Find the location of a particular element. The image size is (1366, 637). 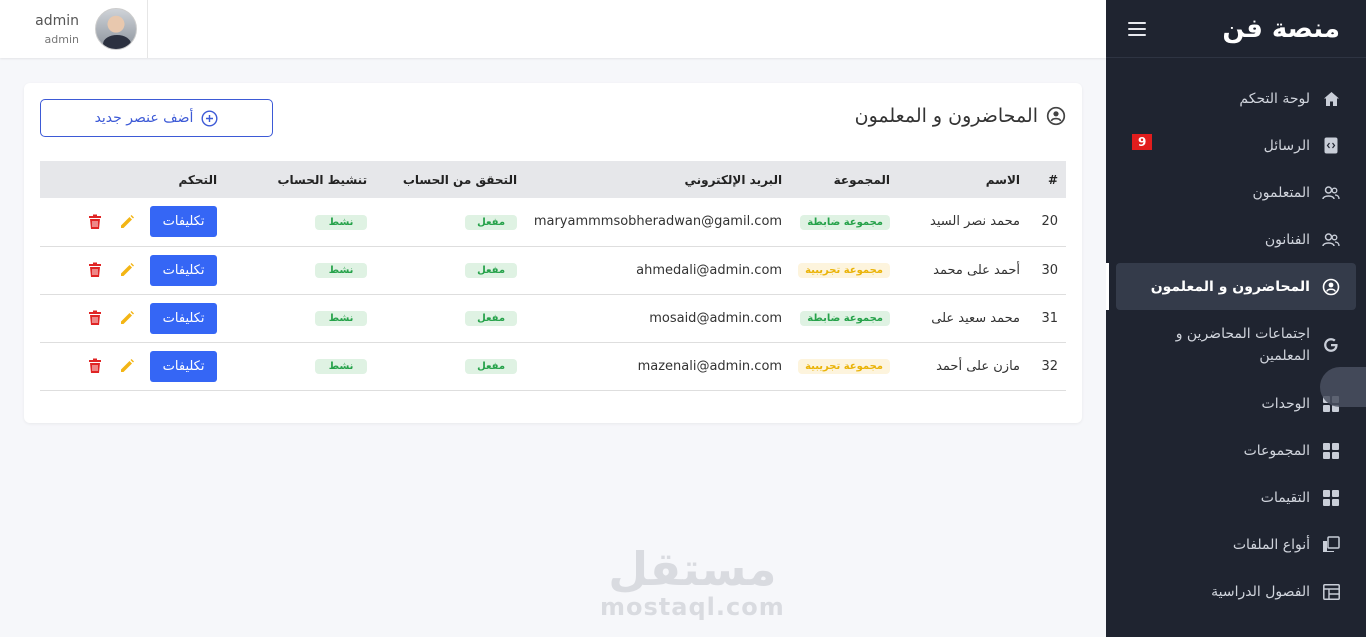

avatar is located at coordinates (116, 29).